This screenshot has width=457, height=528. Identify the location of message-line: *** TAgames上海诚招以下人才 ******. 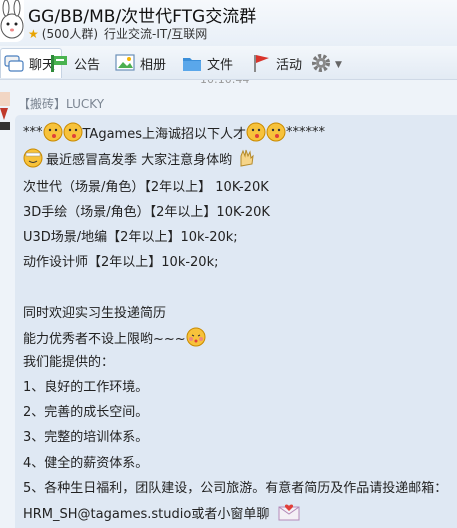
(174, 132).